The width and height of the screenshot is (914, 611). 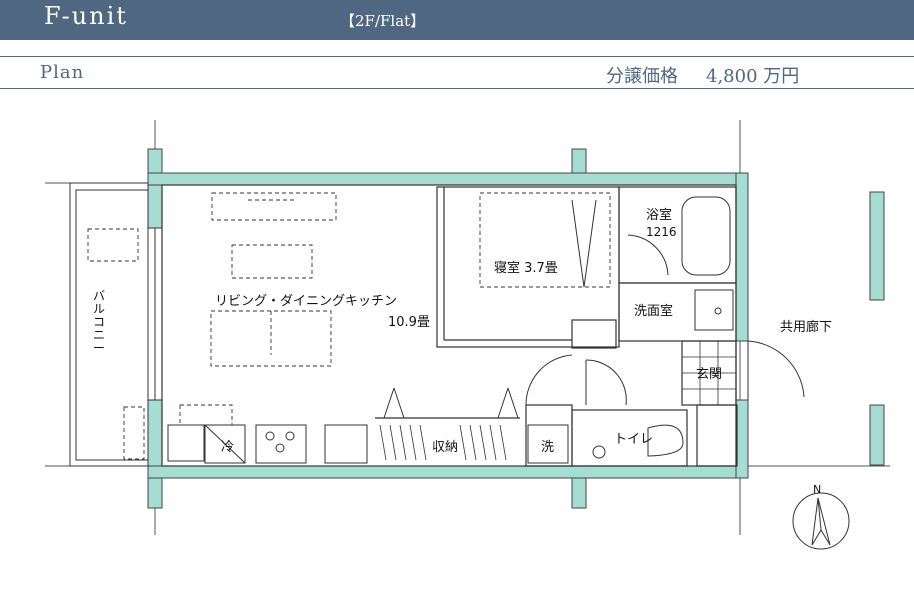 I want to click on balcony, so click(x=116, y=324).